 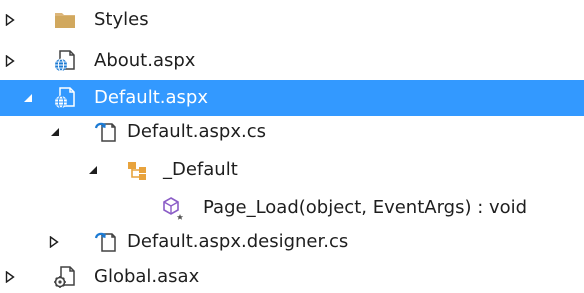 What do you see at coordinates (200, 169) in the screenshot?
I see `tree-item-label: _Default` at bounding box center [200, 169].